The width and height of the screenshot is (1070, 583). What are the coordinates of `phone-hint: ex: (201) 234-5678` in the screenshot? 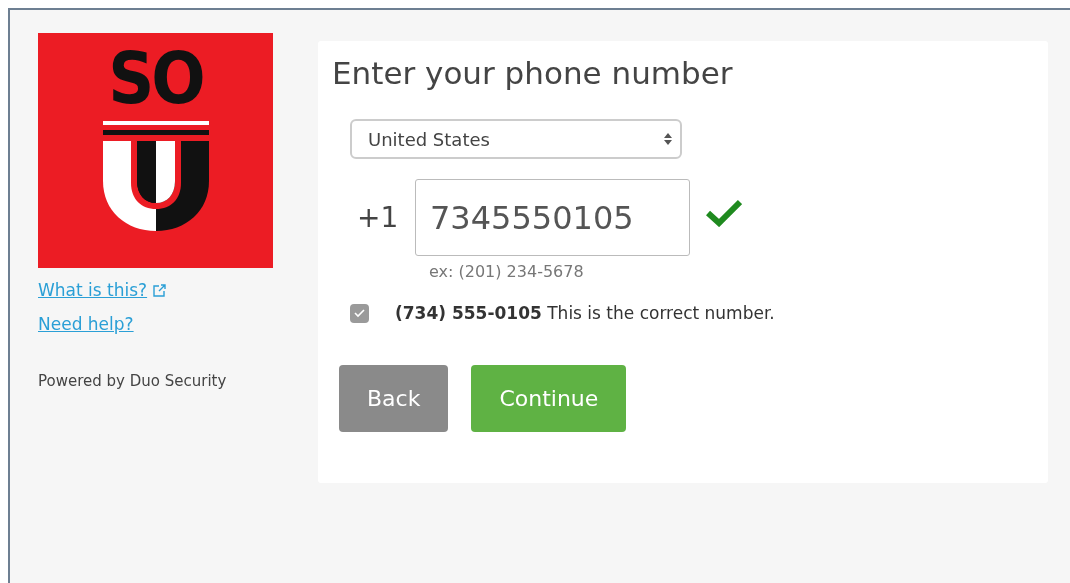 It's located at (507, 271).